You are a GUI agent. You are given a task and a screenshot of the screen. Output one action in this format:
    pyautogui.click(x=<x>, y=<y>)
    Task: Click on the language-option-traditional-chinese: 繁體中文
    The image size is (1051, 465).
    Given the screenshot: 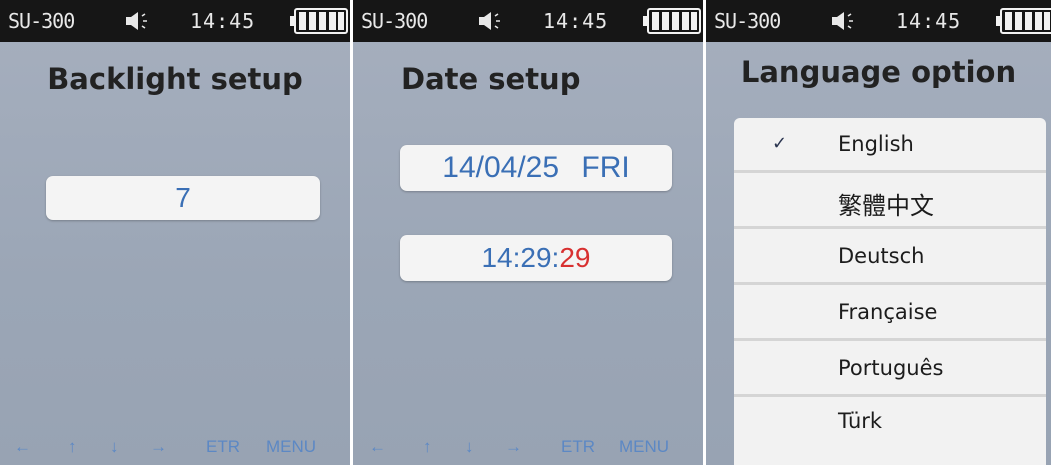 What is the action you would take?
    pyautogui.click(x=890, y=202)
    